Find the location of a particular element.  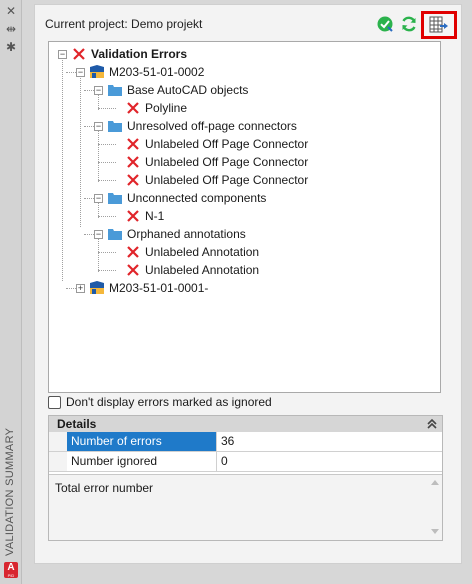

description-scrollbar is located at coordinates (435, 508).